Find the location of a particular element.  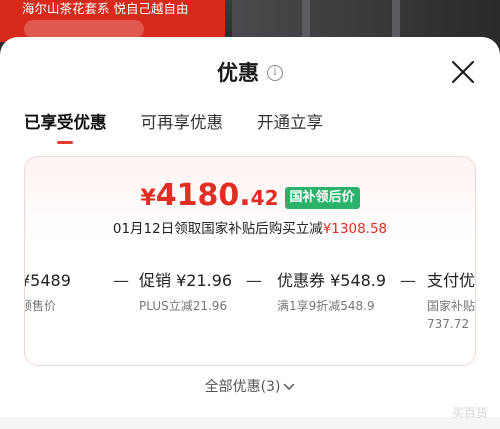

tab-bar: 已享受优惠 可再享优惠 开通立享 is located at coordinates (173, 127).